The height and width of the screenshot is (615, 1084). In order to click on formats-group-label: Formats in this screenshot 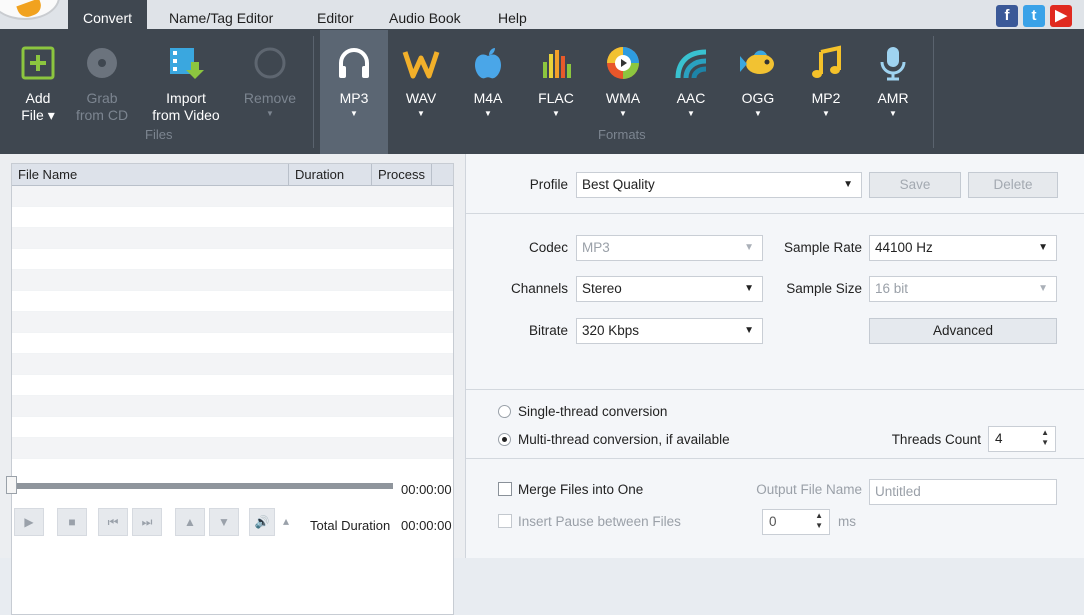, I will do `click(622, 134)`.